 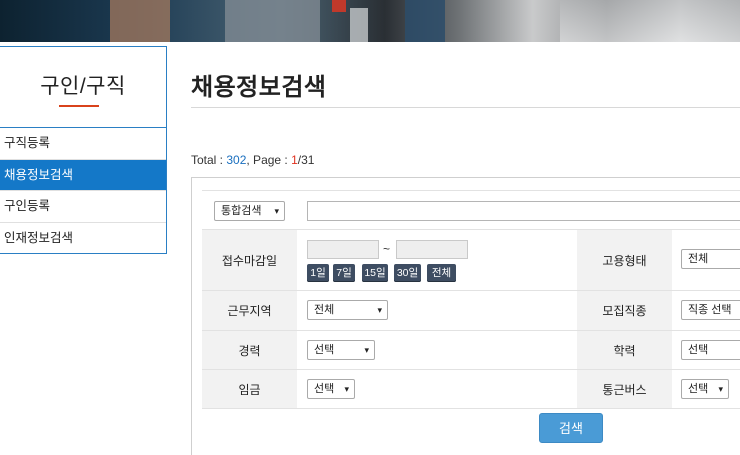 What do you see at coordinates (83, 207) in the screenshot?
I see `sidebar-item-job-offer-register: 구인등록` at bounding box center [83, 207].